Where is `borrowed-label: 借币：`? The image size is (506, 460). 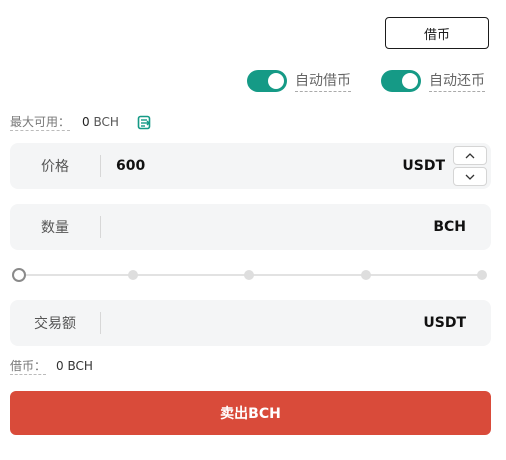
borrowed-label: 借币： is located at coordinates (28, 367).